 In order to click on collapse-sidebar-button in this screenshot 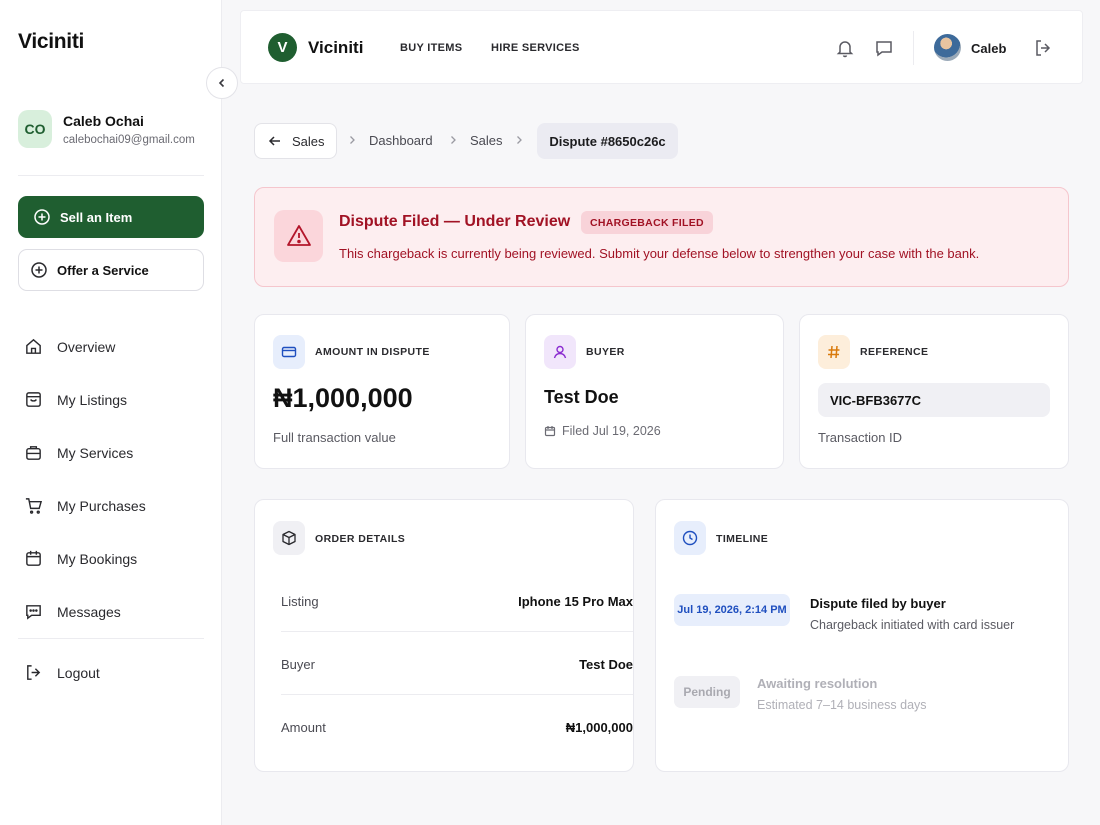, I will do `click(222, 83)`.